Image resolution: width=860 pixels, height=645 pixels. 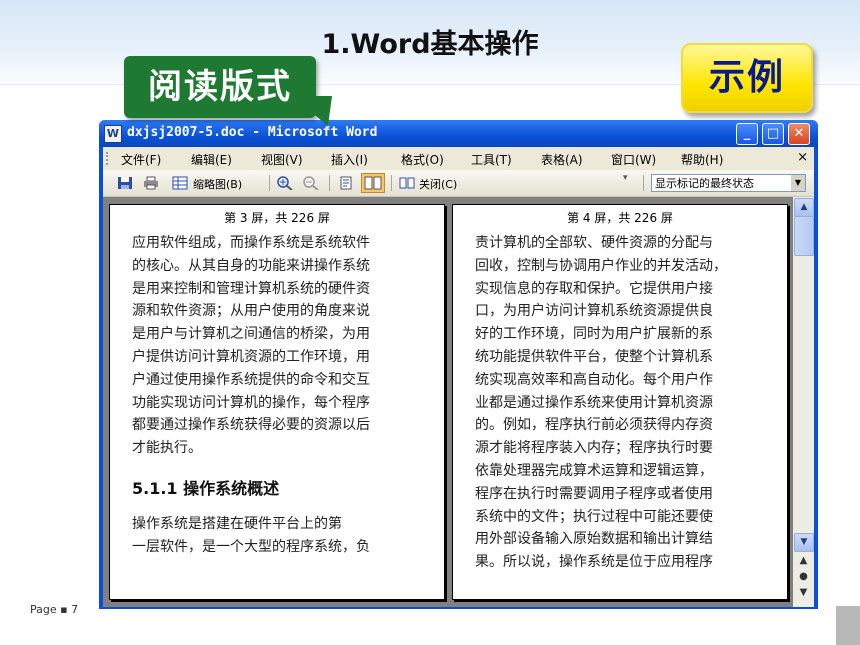 What do you see at coordinates (141, 159) in the screenshot?
I see `menu-file: 文件(F)` at bounding box center [141, 159].